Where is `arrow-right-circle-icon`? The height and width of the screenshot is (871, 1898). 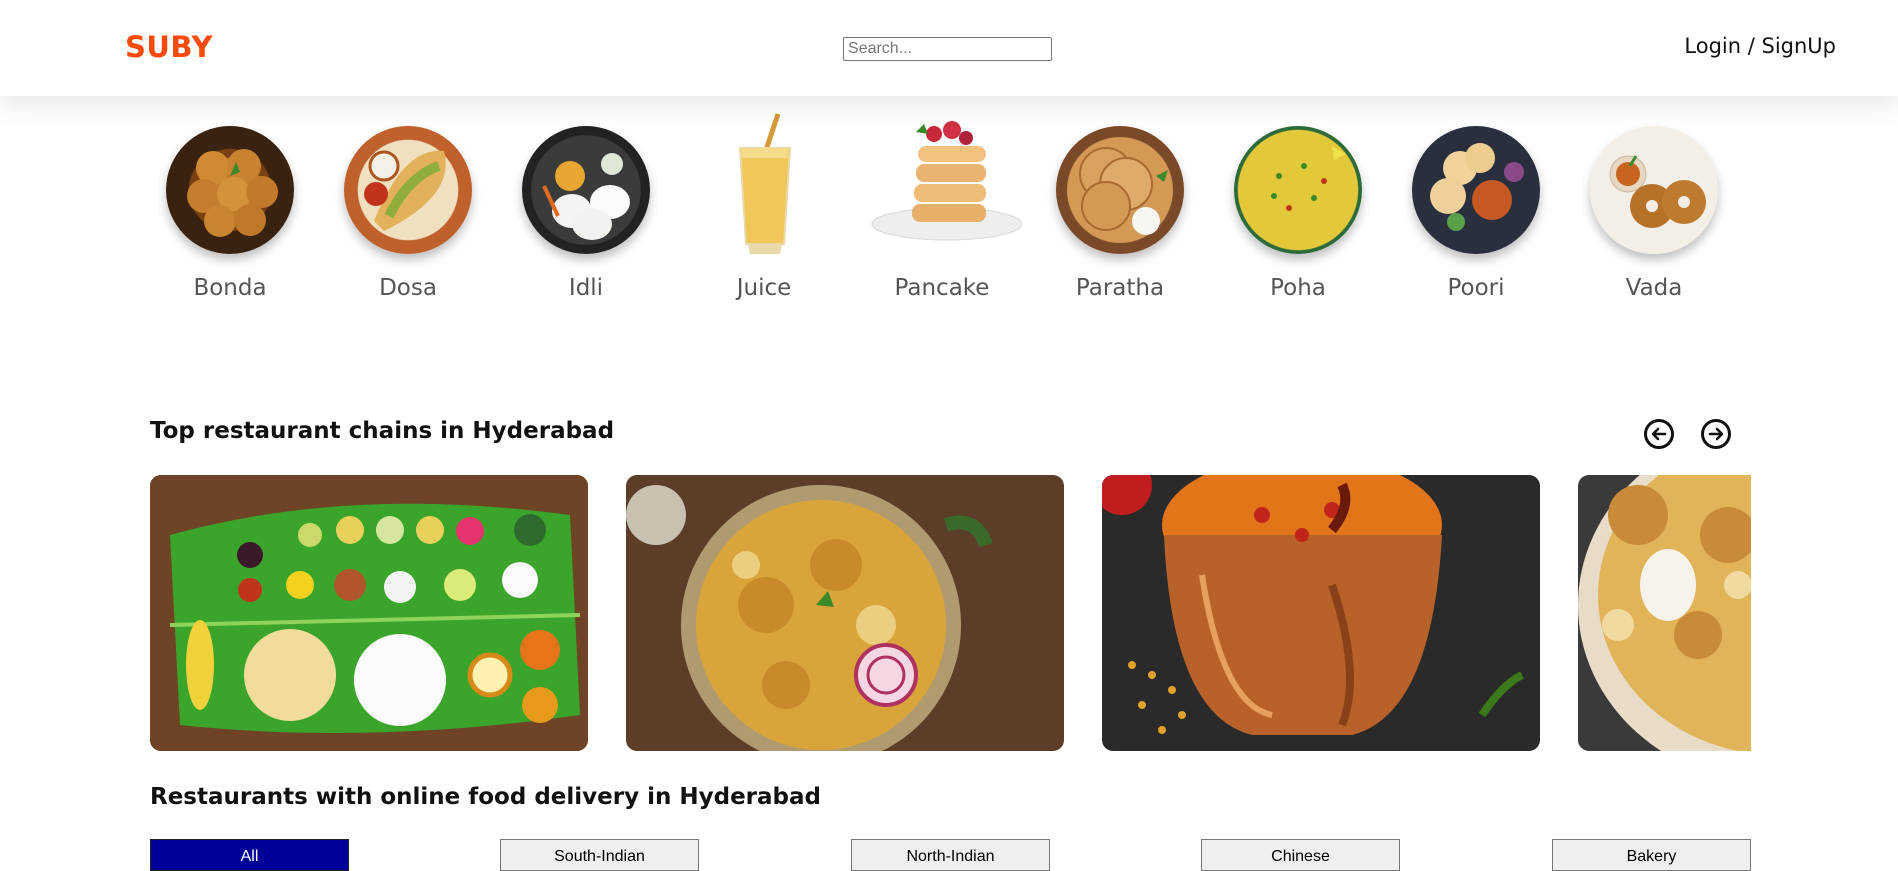
arrow-right-circle-icon is located at coordinates (1716, 434).